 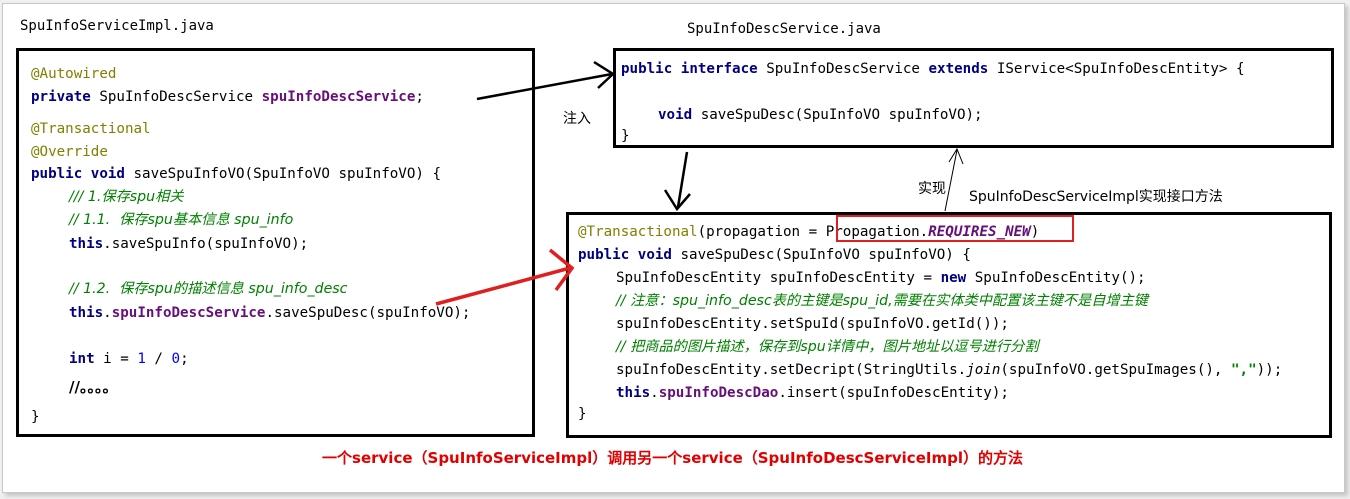 I want to click on call-arrow, so click(x=503, y=286).